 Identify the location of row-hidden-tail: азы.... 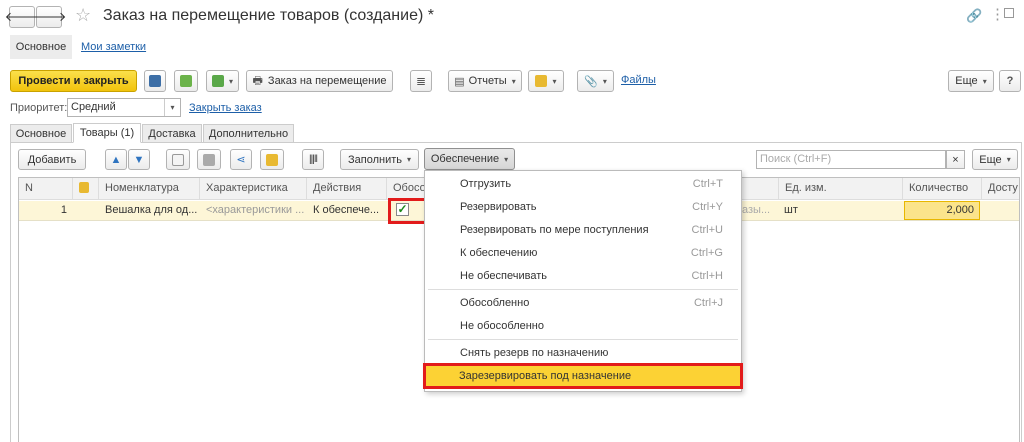
(756, 210).